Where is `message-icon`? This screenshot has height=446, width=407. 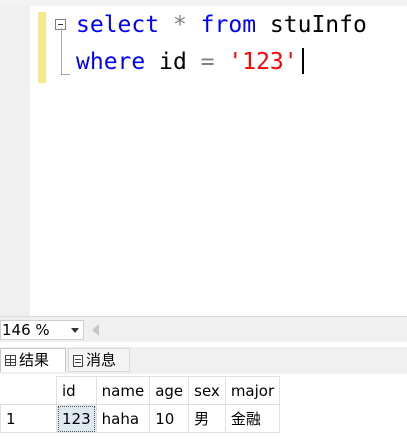
message-icon is located at coordinates (78, 361).